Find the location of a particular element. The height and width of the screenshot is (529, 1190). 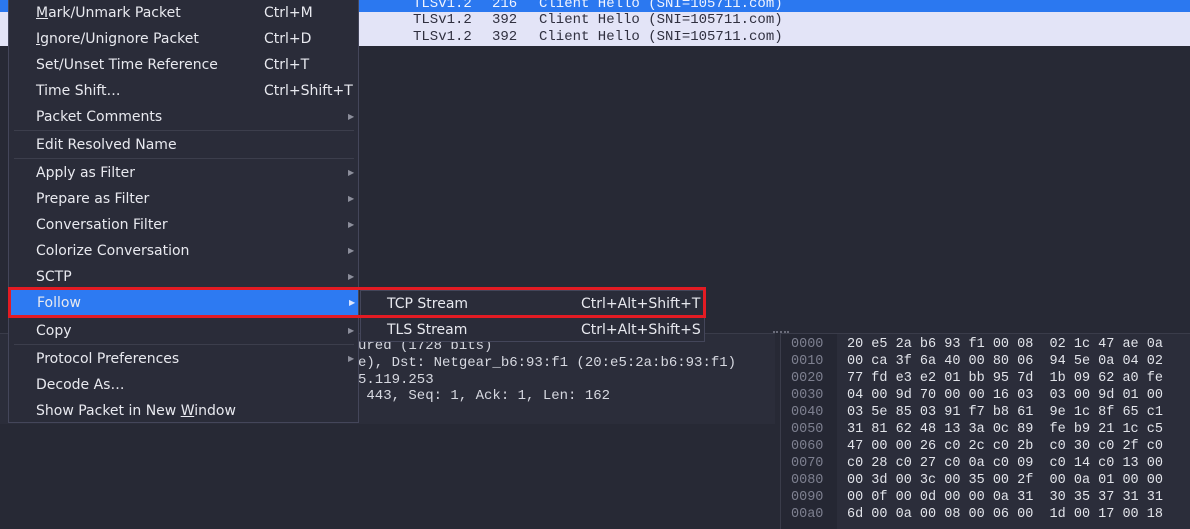

menu-item-label: Show Packet in New Window is located at coordinates (136, 411).